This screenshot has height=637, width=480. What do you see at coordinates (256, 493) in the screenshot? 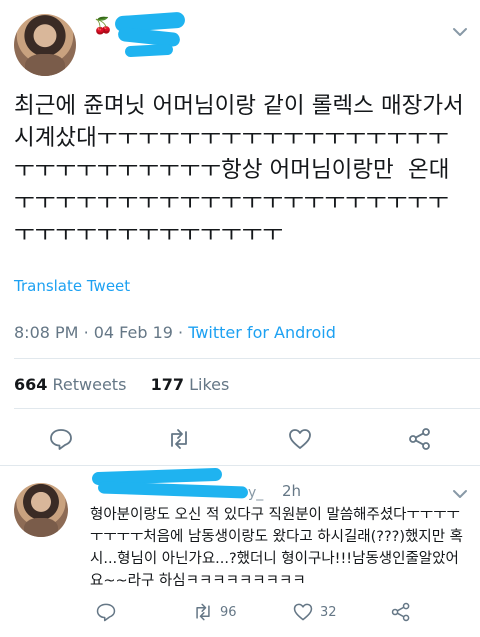
I see `reply-handle-fragment: y_` at bounding box center [256, 493].